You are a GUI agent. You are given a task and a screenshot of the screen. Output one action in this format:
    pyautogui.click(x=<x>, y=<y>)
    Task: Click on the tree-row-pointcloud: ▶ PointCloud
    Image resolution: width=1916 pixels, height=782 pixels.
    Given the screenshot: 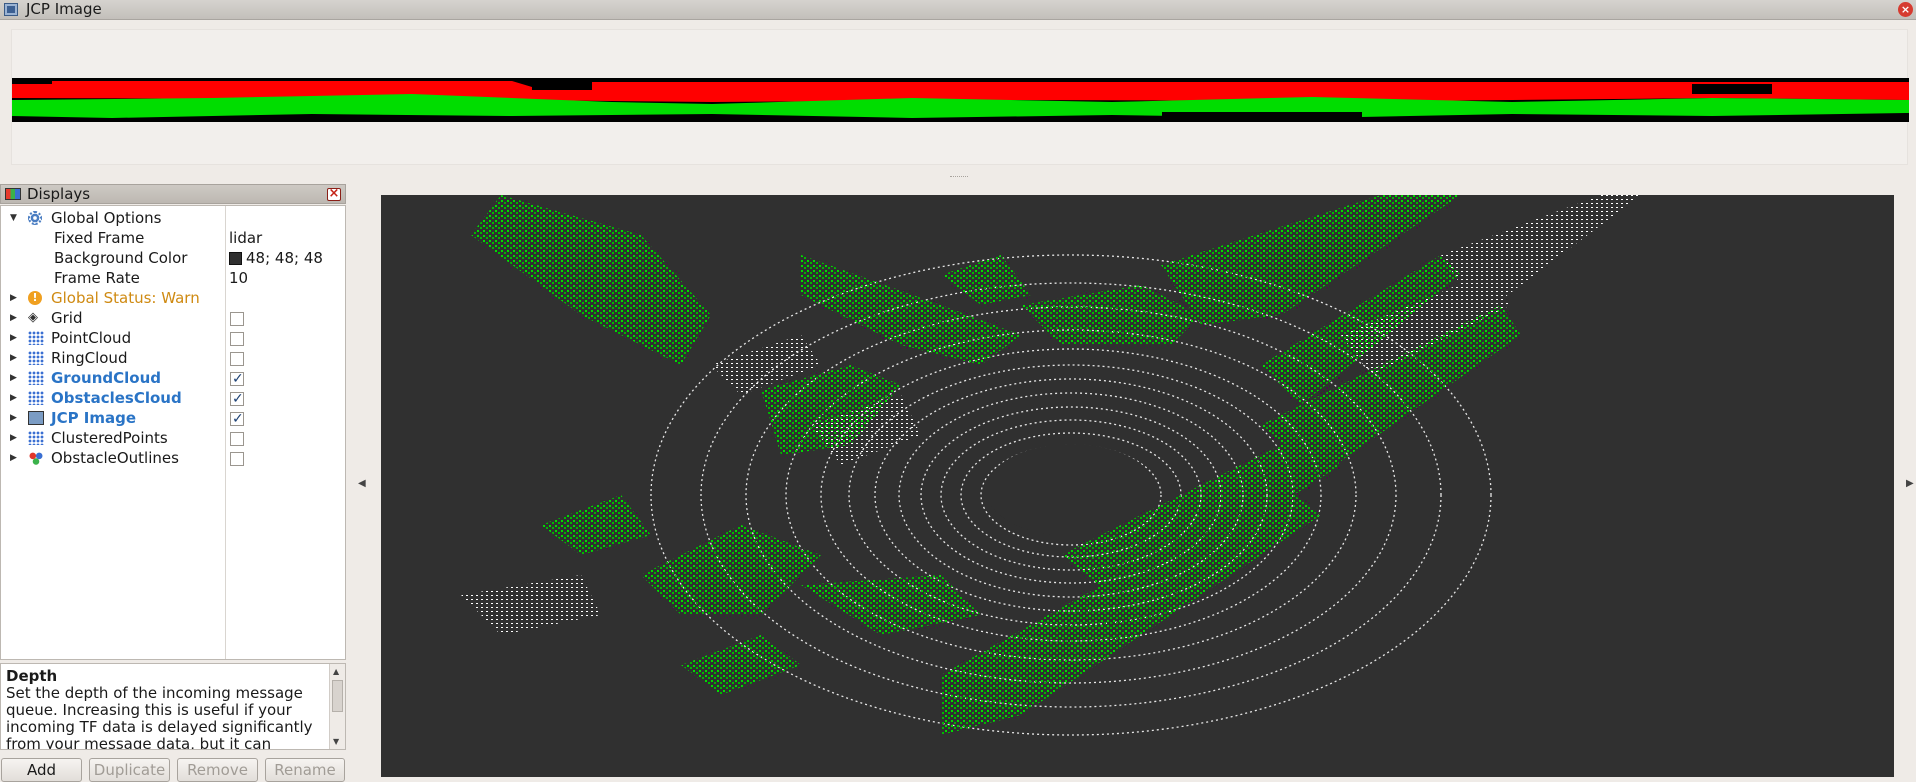 What is the action you would take?
    pyautogui.click(x=173, y=338)
    